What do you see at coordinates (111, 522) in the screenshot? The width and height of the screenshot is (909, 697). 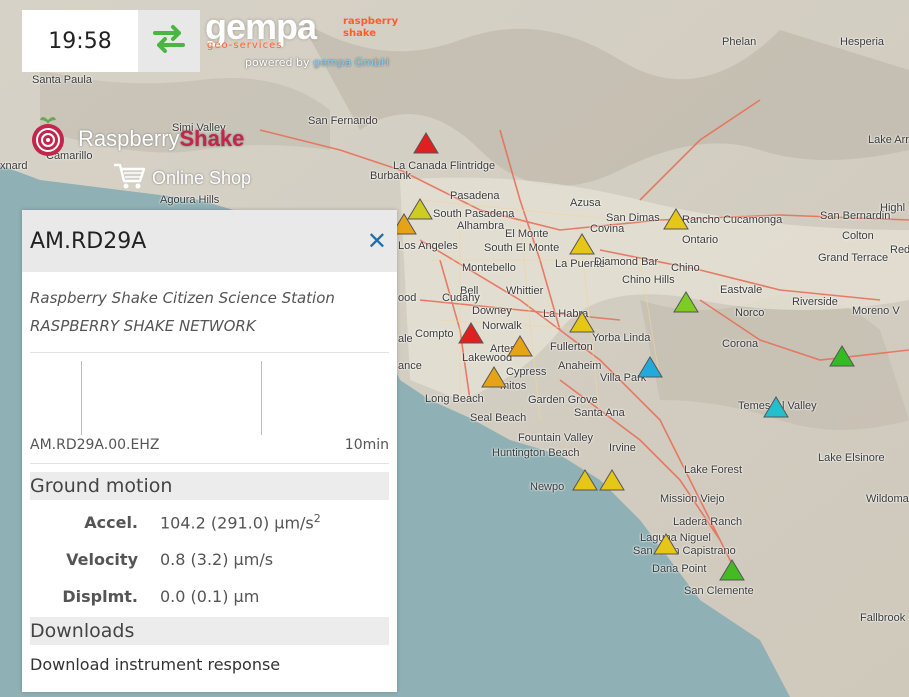 I see `accel-label: Accel.` at bounding box center [111, 522].